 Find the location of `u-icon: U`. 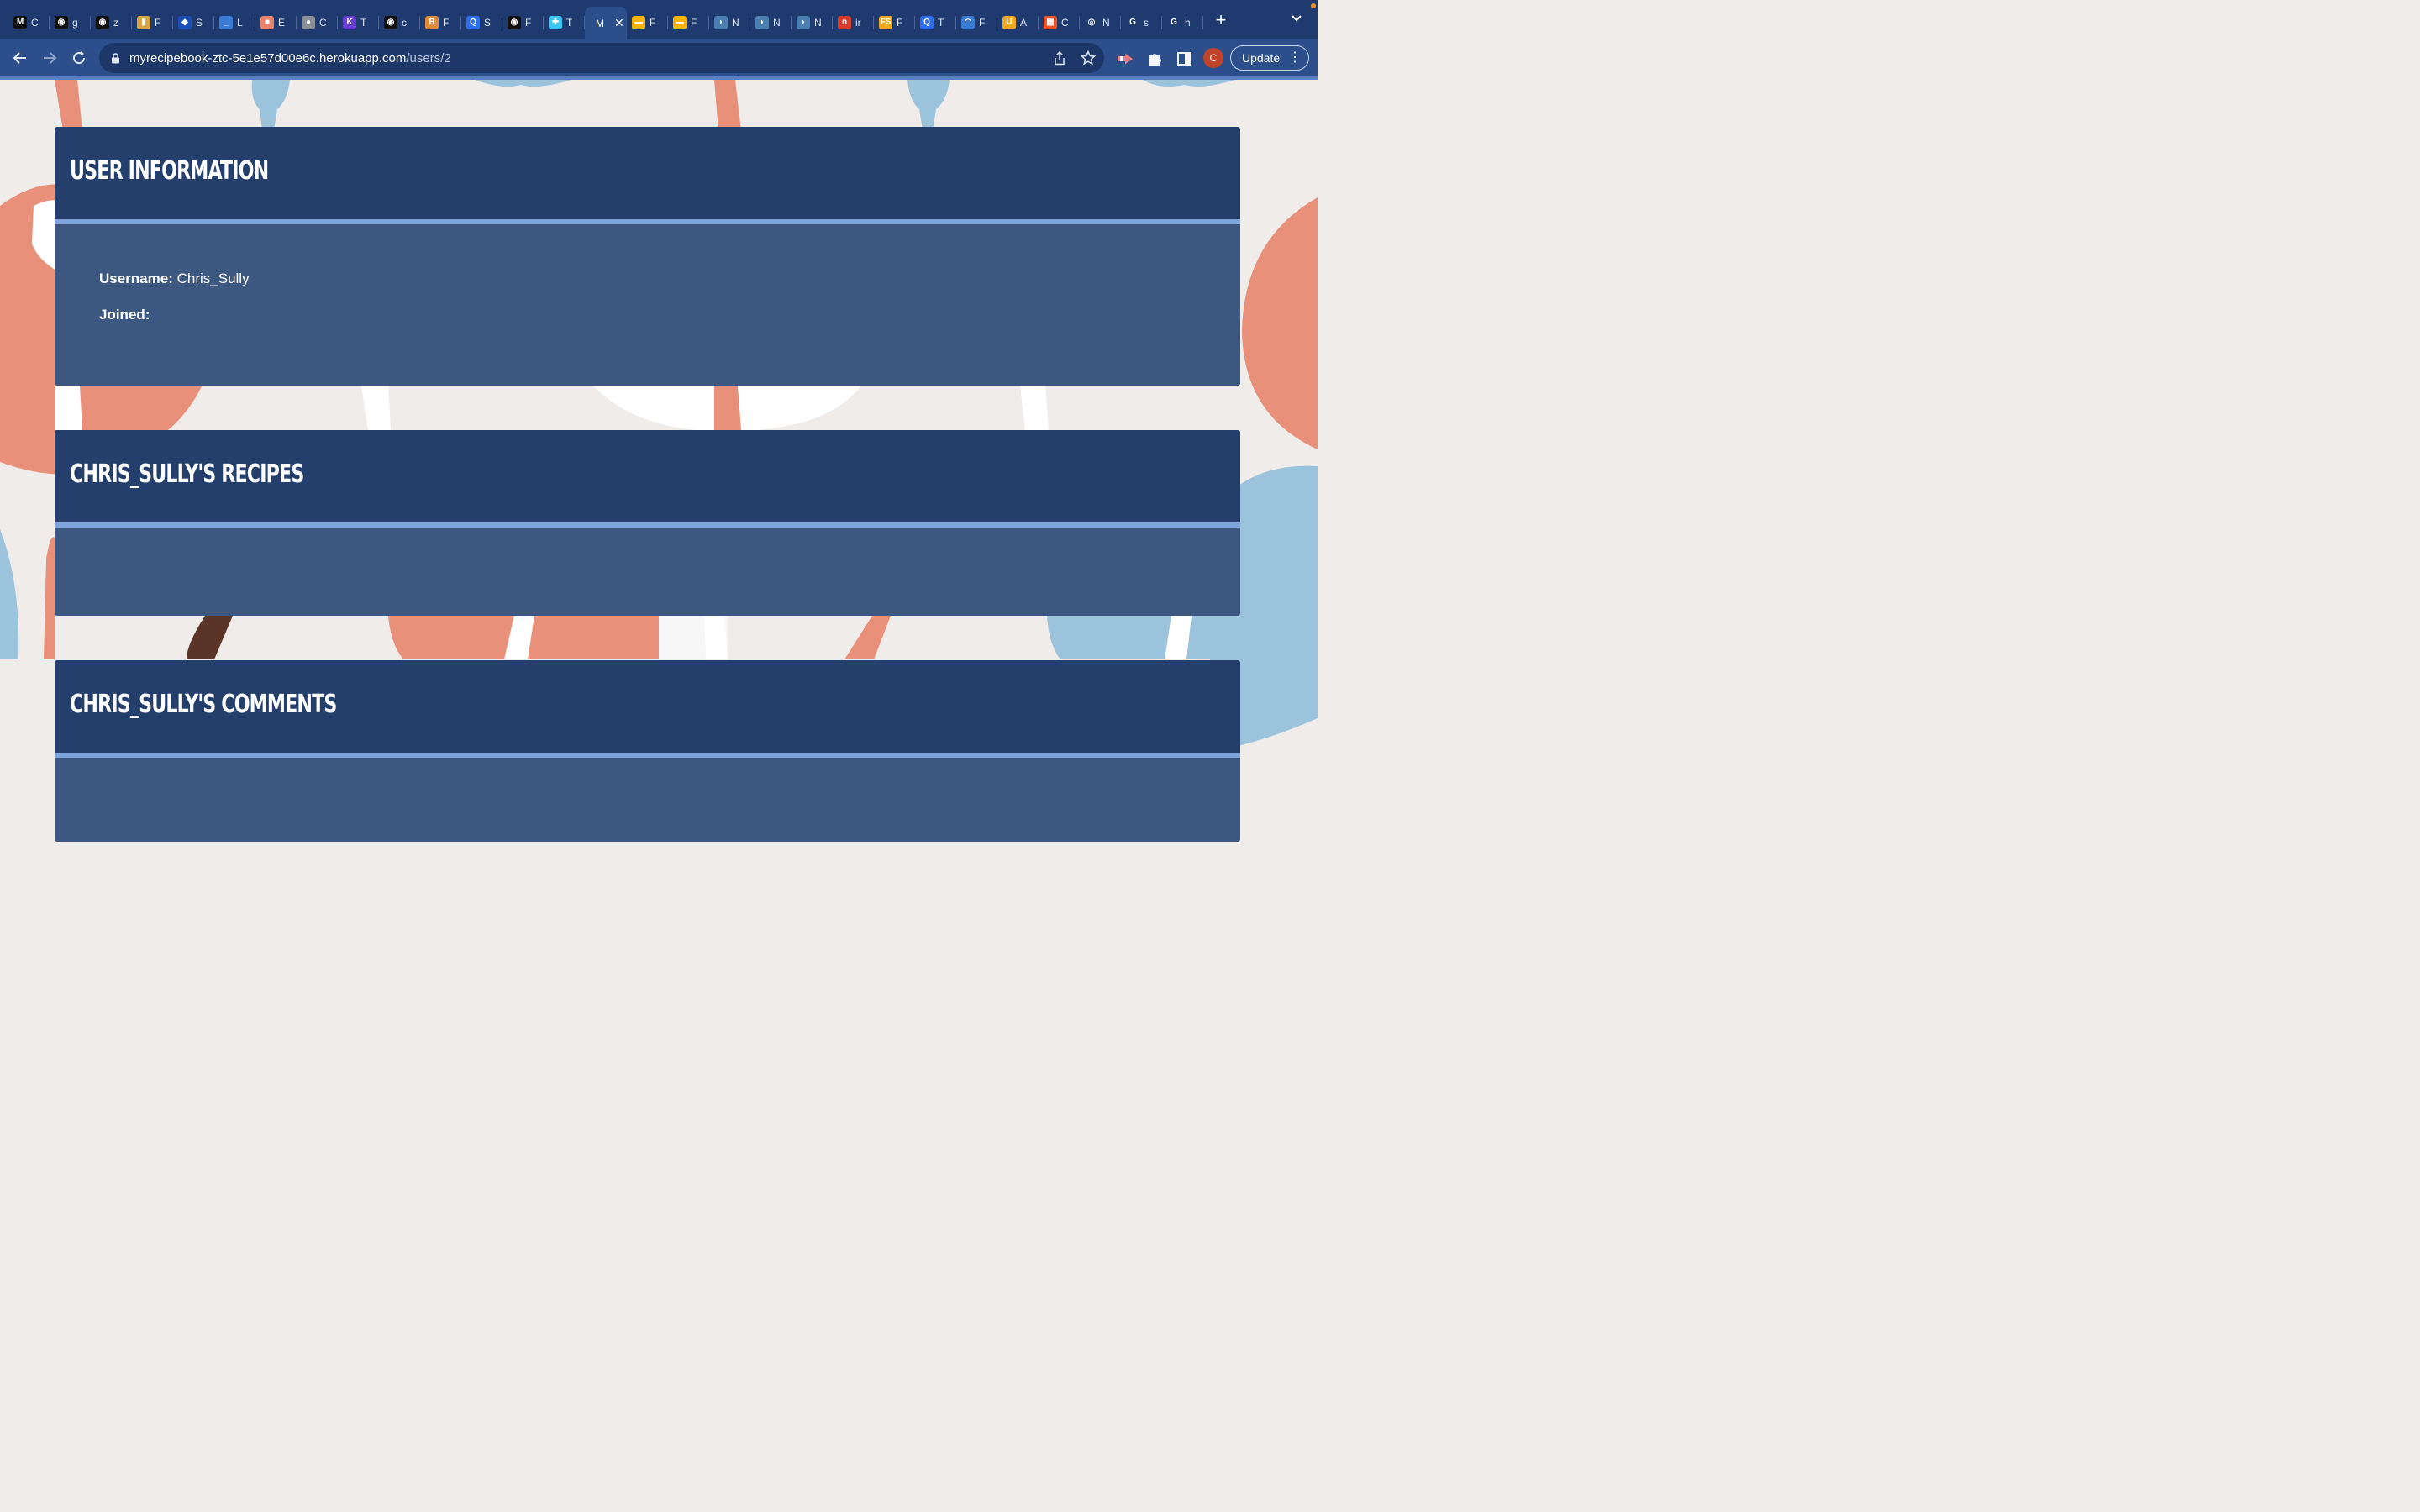

u-icon: U is located at coordinates (1009, 22).